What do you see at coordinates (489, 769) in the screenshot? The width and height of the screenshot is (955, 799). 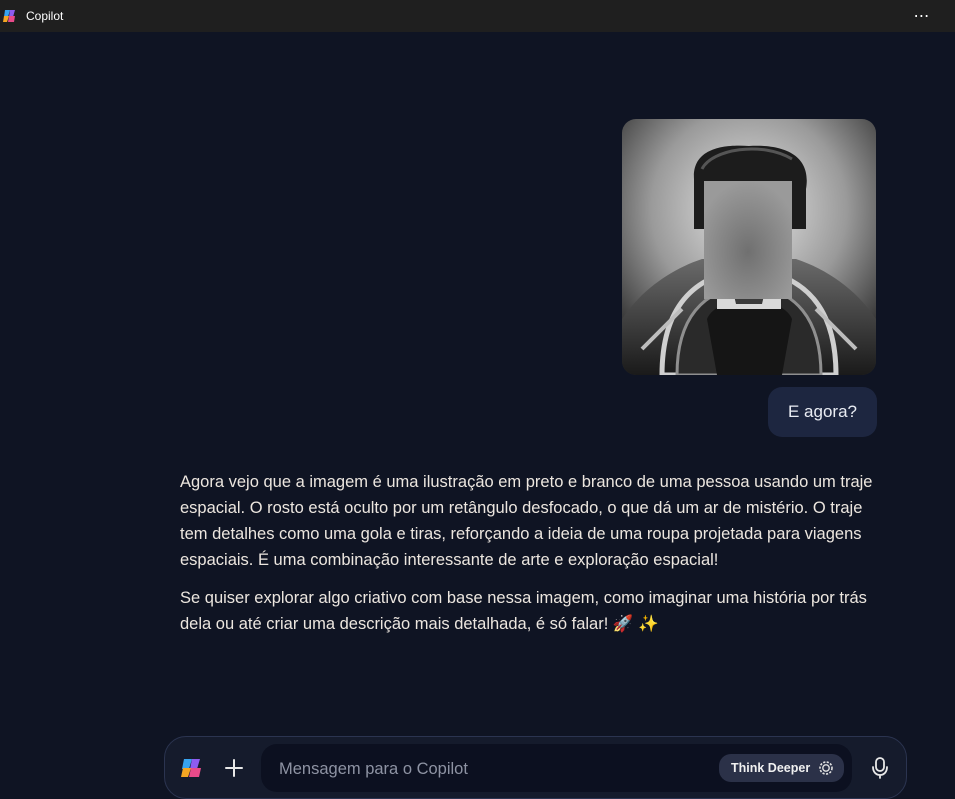 I see `message-input` at bounding box center [489, 769].